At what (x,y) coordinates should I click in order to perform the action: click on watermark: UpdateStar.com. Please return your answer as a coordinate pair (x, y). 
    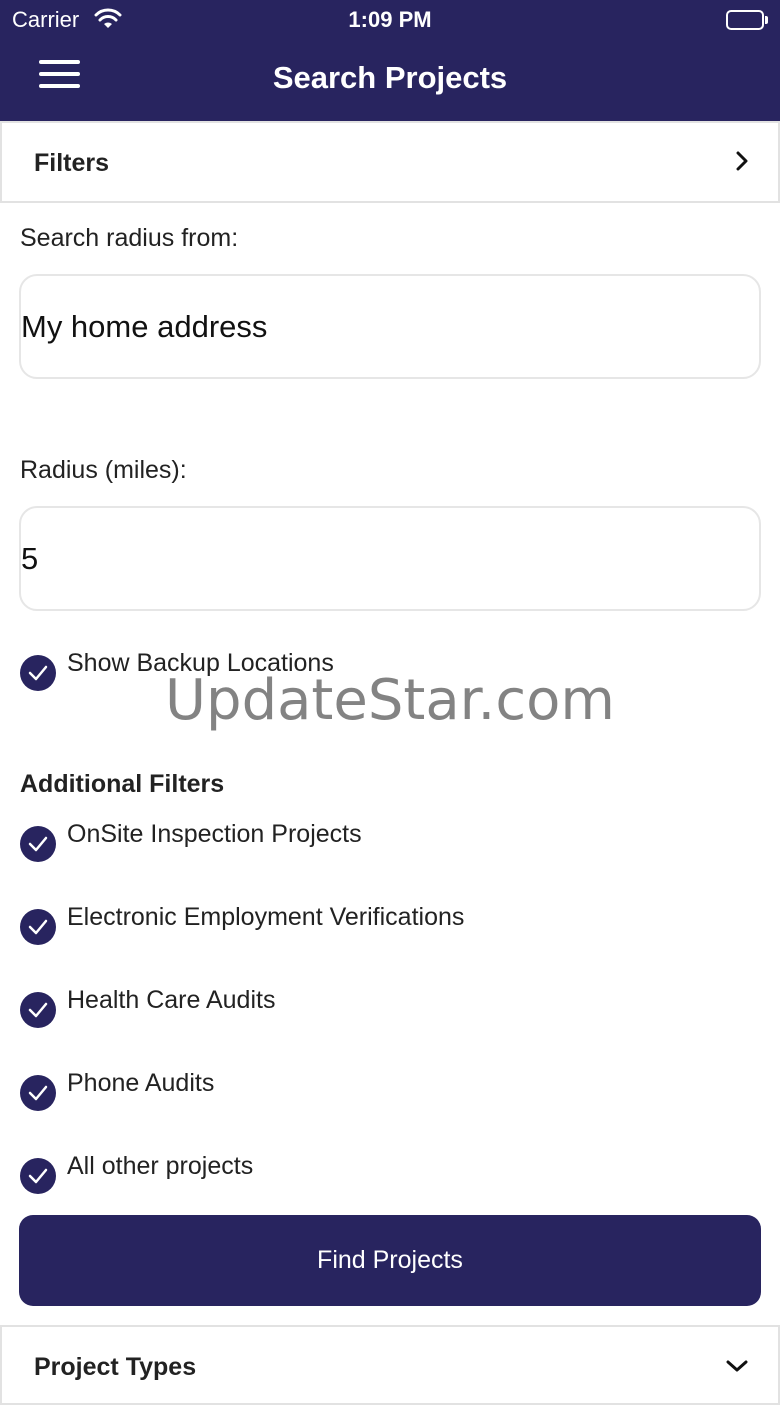
    Looking at the image, I should click on (390, 700).